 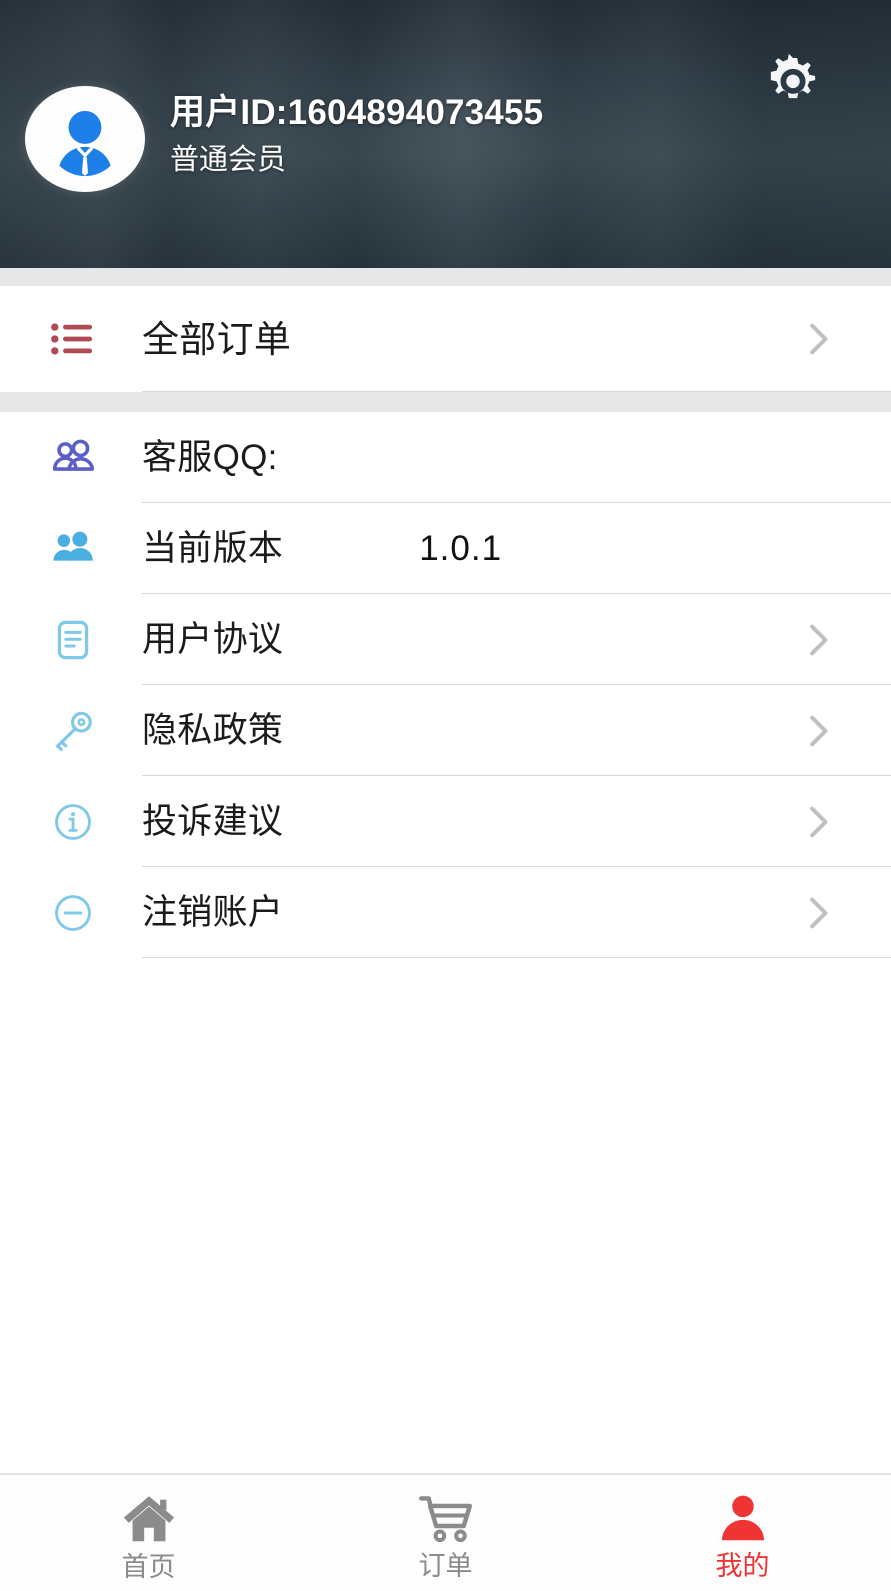 I want to click on orders-group: 全部订单, so click(x=445, y=339).